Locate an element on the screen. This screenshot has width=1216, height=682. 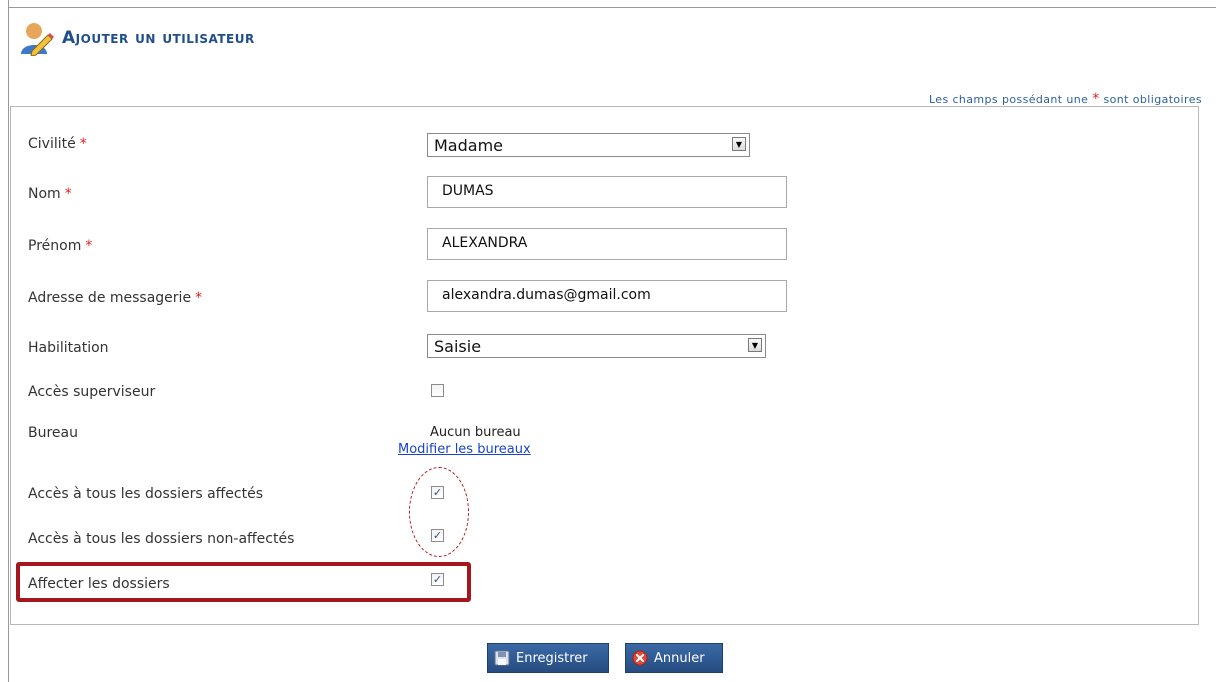
habilitation-select: Saisie ▼ is located at coordinates (596, 346).